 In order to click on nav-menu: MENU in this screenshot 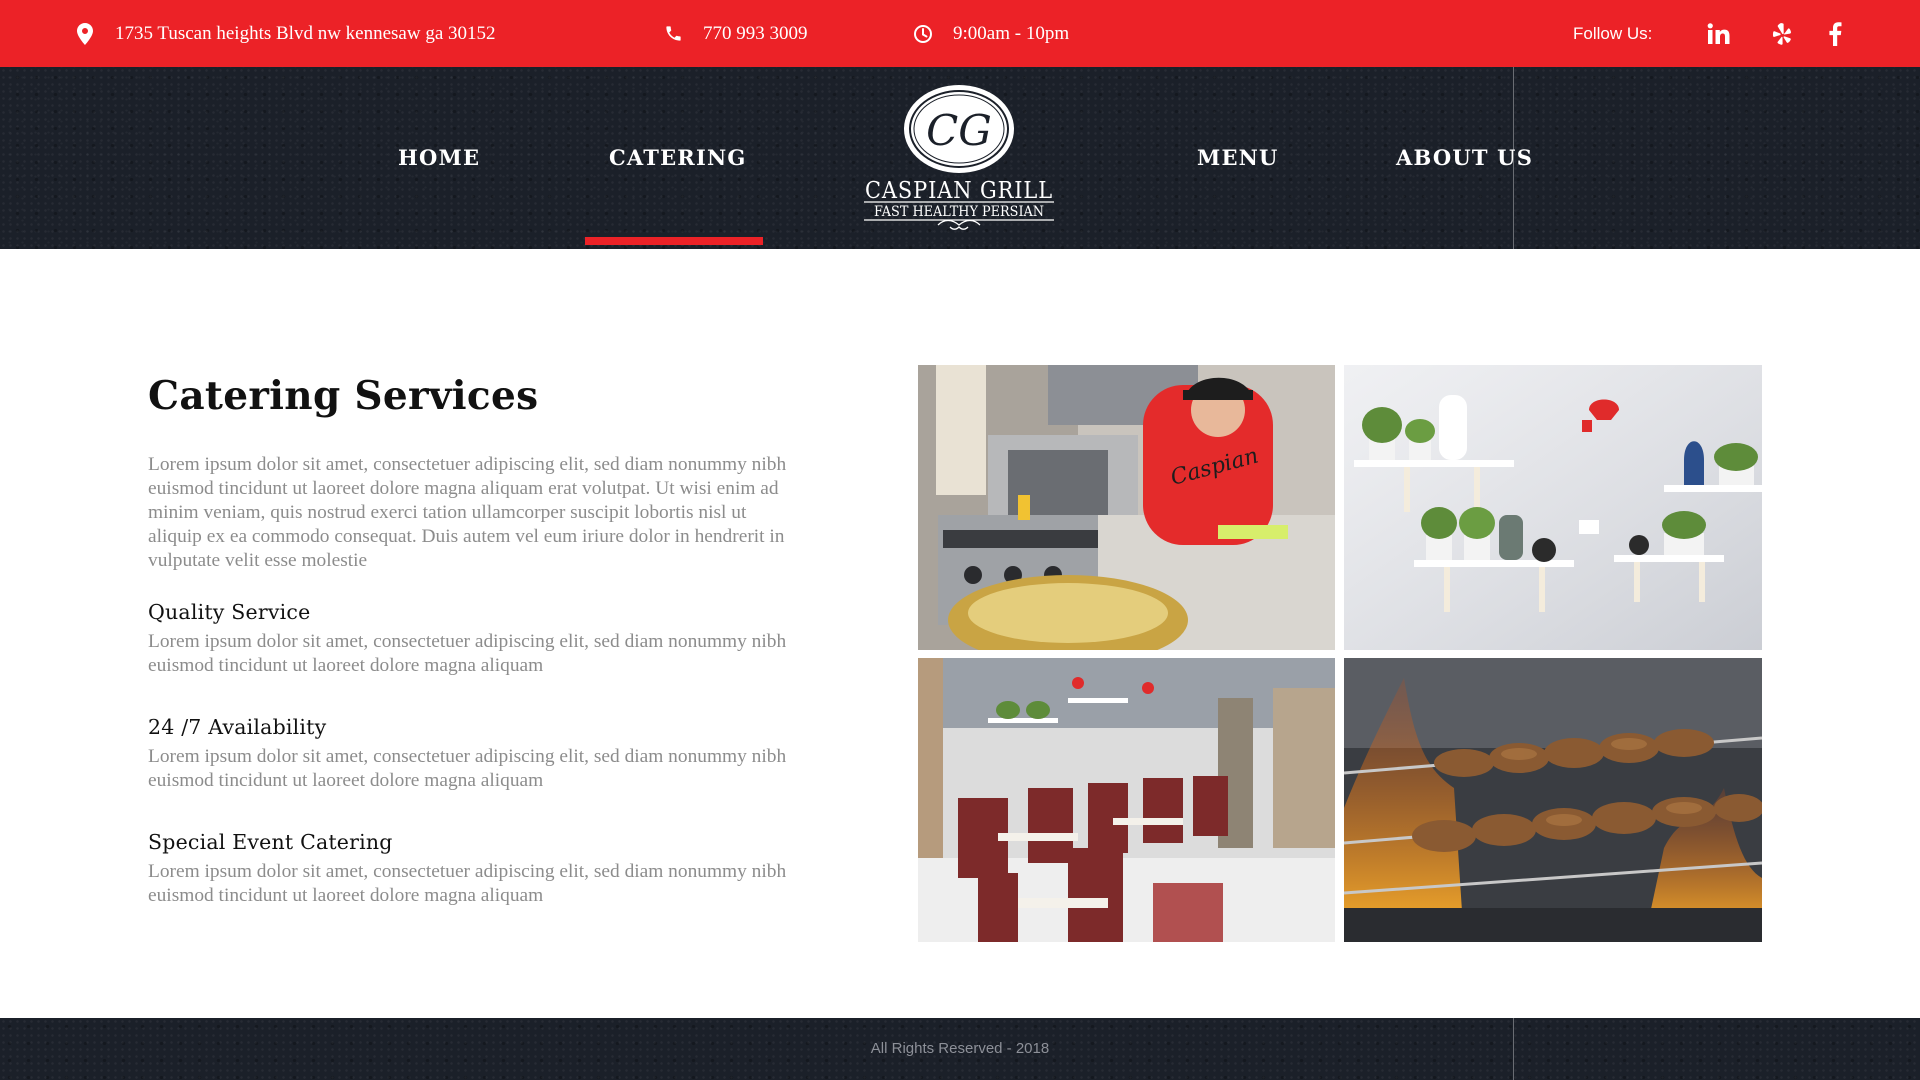, I will do `click(1238, 158)`.